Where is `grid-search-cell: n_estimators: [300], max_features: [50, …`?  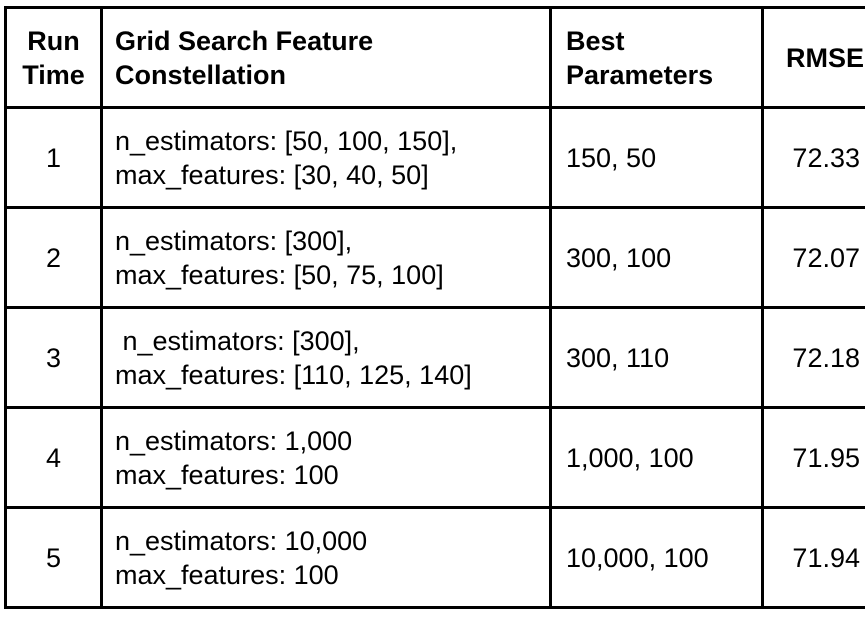 grid-search-cell: n_estimators: [300], max_features: [50, … is located at coordinates (326, 257).